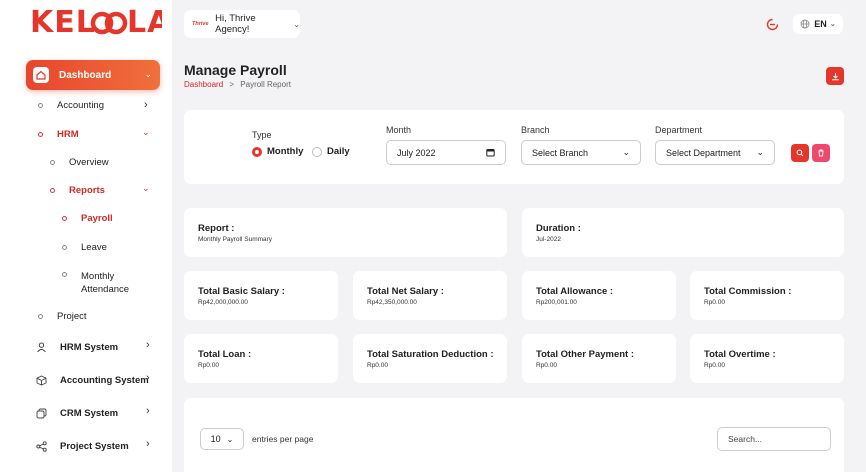 The image size is (866, 472). I want to click on entries-value: 10, so click(215, 439).